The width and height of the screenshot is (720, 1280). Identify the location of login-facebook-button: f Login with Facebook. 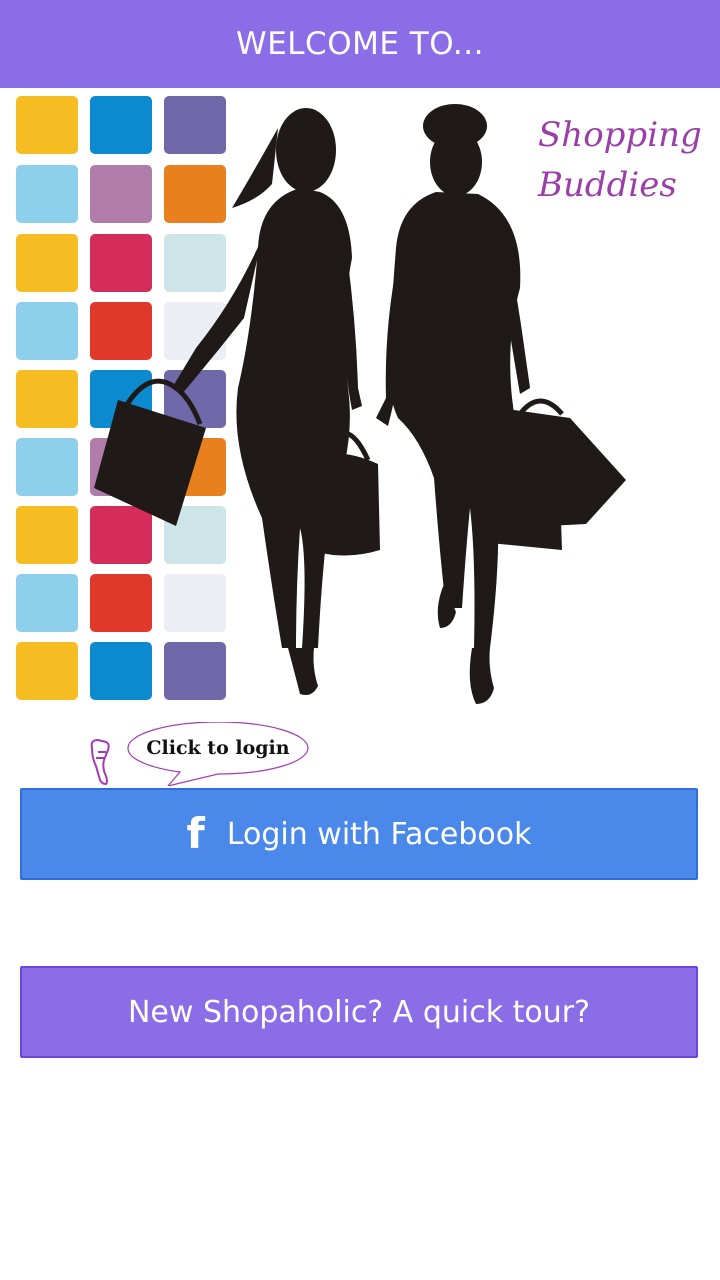
(359, 834).